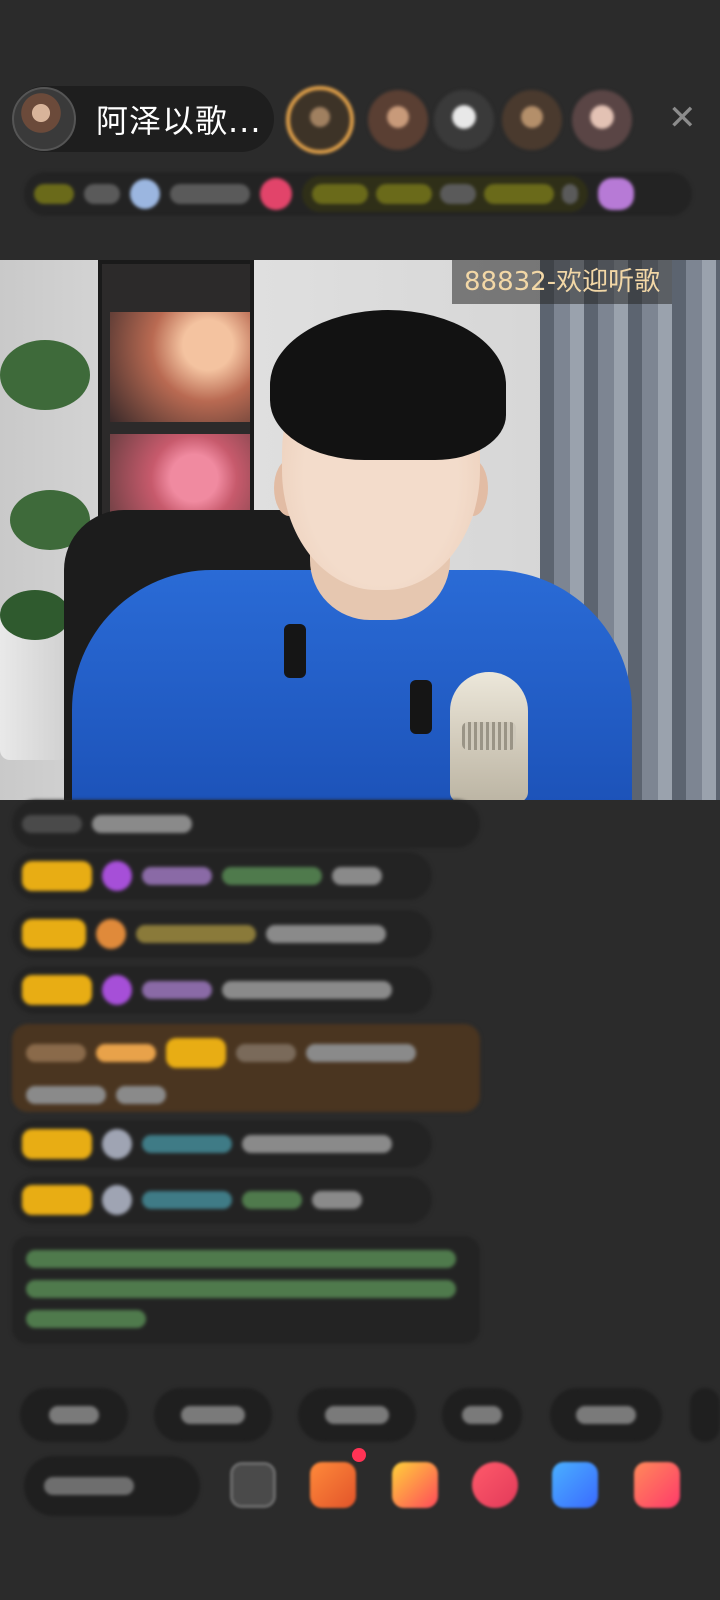  Describe the element at coordinates (295, 651) in the screenshot. I see `lapel-mic` at that location.